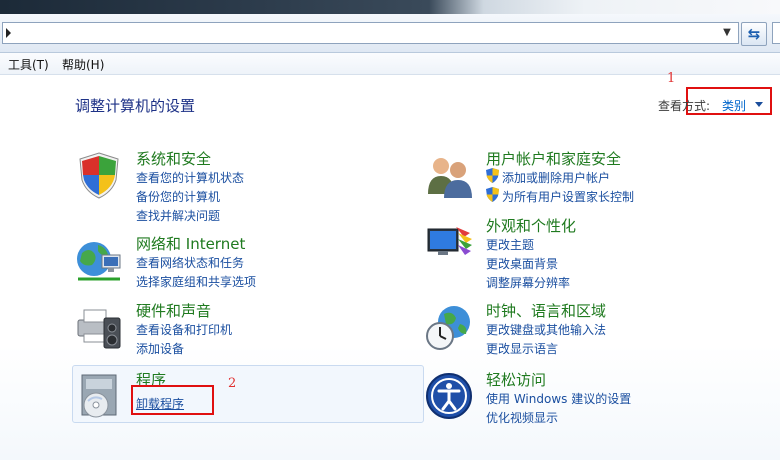 The width and height of the screenshot is (780, 460). I want to click on page-title: 调整计算机的设置, so click(135, 106).